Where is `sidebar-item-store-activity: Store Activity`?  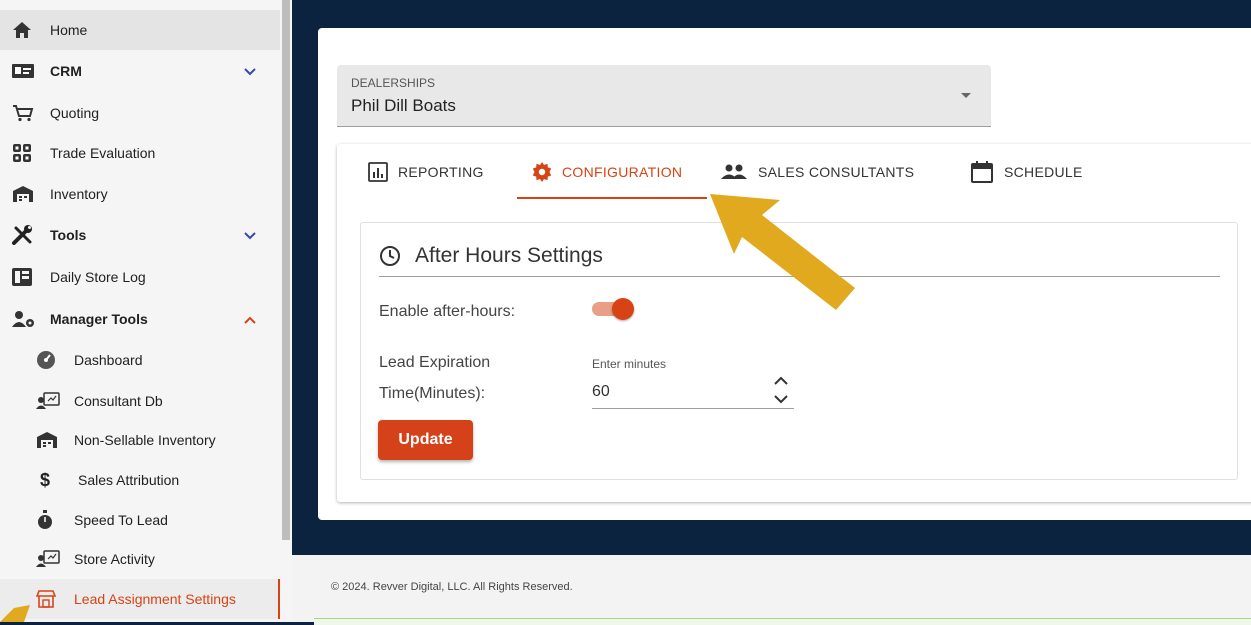
sidebar-item-store-activity: Store Activity is located at coordinates (140, 559).